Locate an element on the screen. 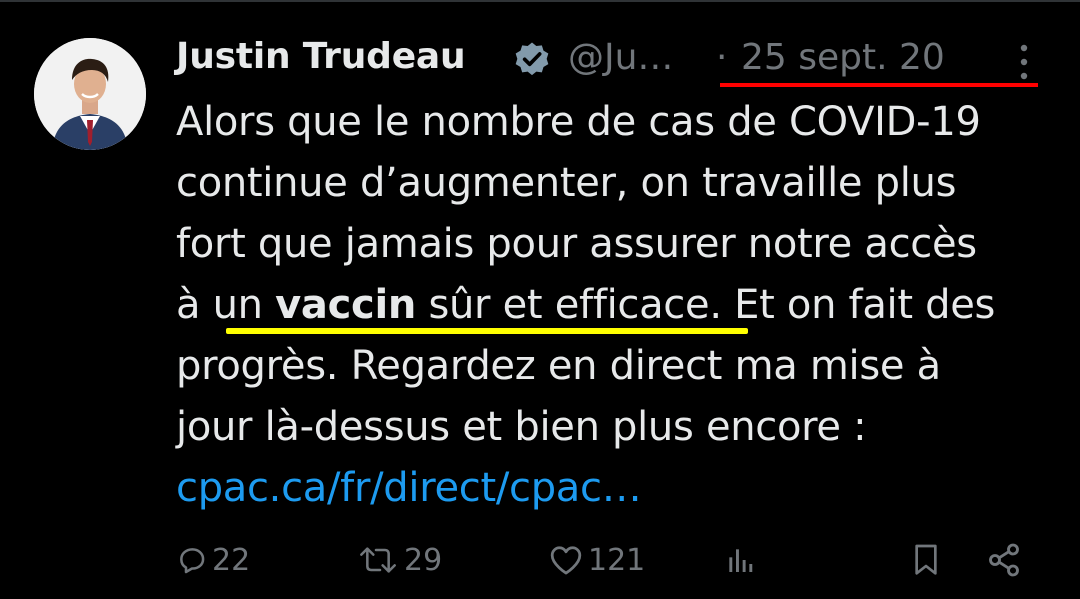  avatar is located at coordinates (90, 94).